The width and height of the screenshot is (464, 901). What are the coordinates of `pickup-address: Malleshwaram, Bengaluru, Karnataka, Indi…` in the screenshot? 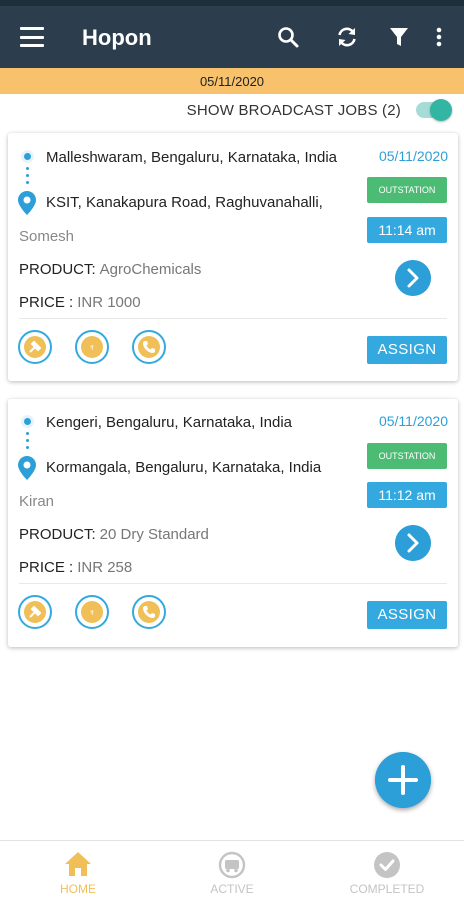 It's located at (191, 157).